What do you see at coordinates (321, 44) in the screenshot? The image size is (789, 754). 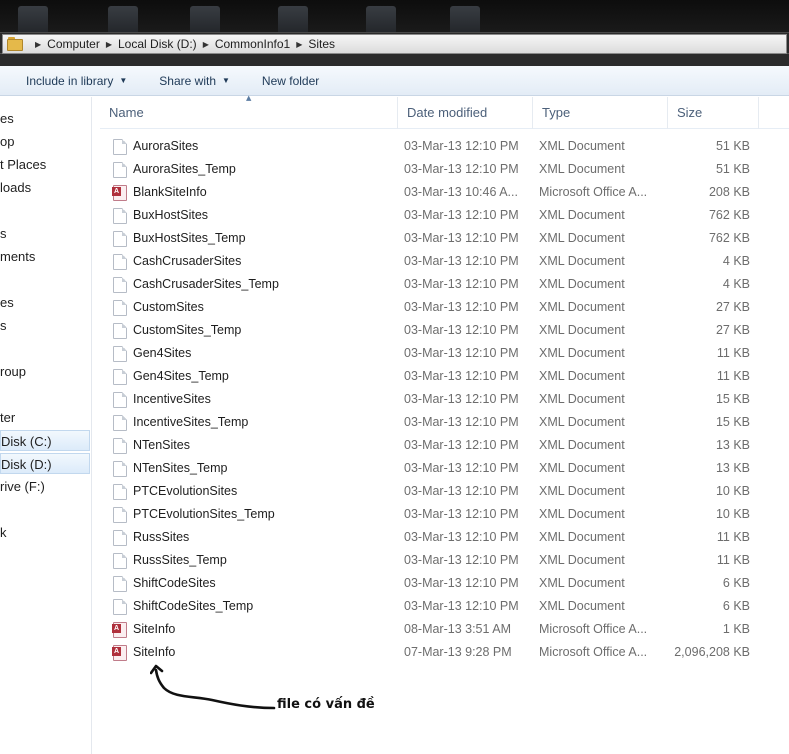 I see `breadcrumb-sites: Sites` at bounding box center [321, 44].